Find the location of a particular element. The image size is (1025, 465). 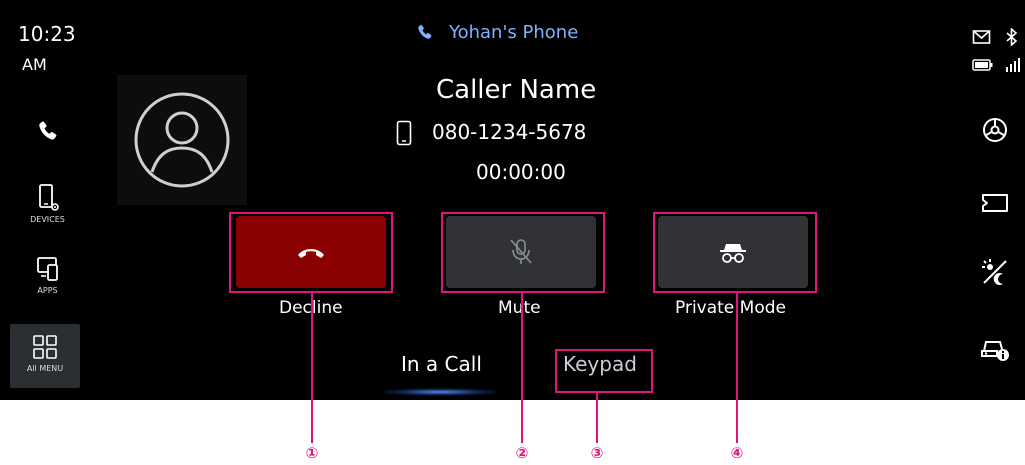

sidebar-item-apps-label: APPS is located at coordinates (47, 290).